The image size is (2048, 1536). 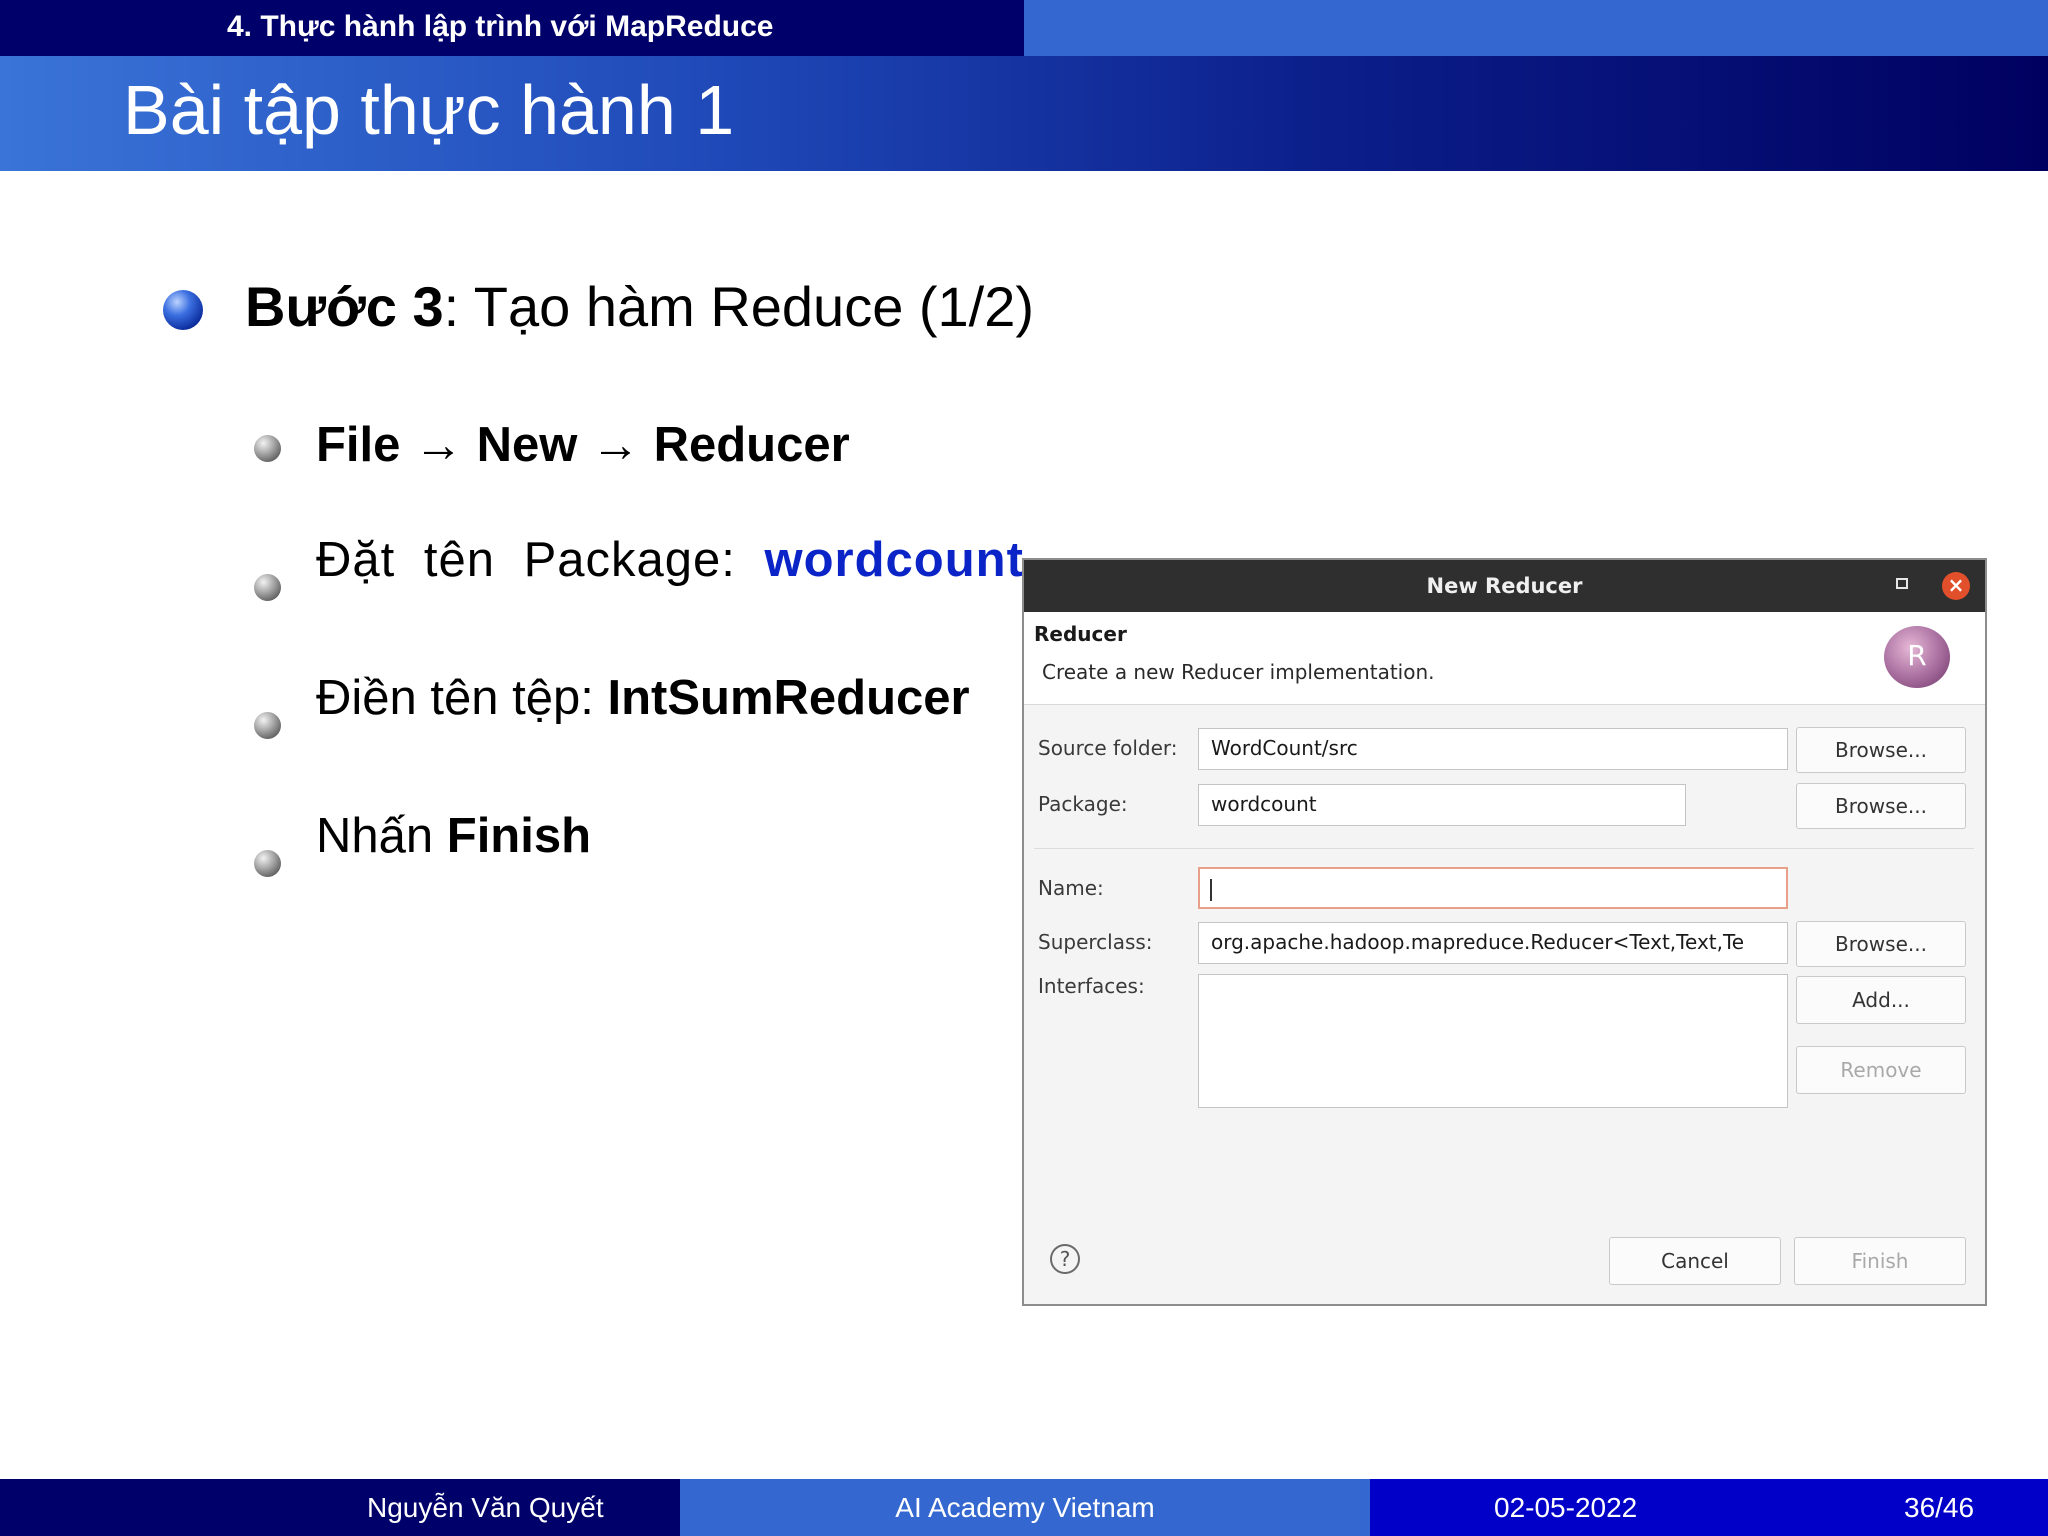 I want to click on cancel-button: Cancel, so click(x=1695, y=1261).